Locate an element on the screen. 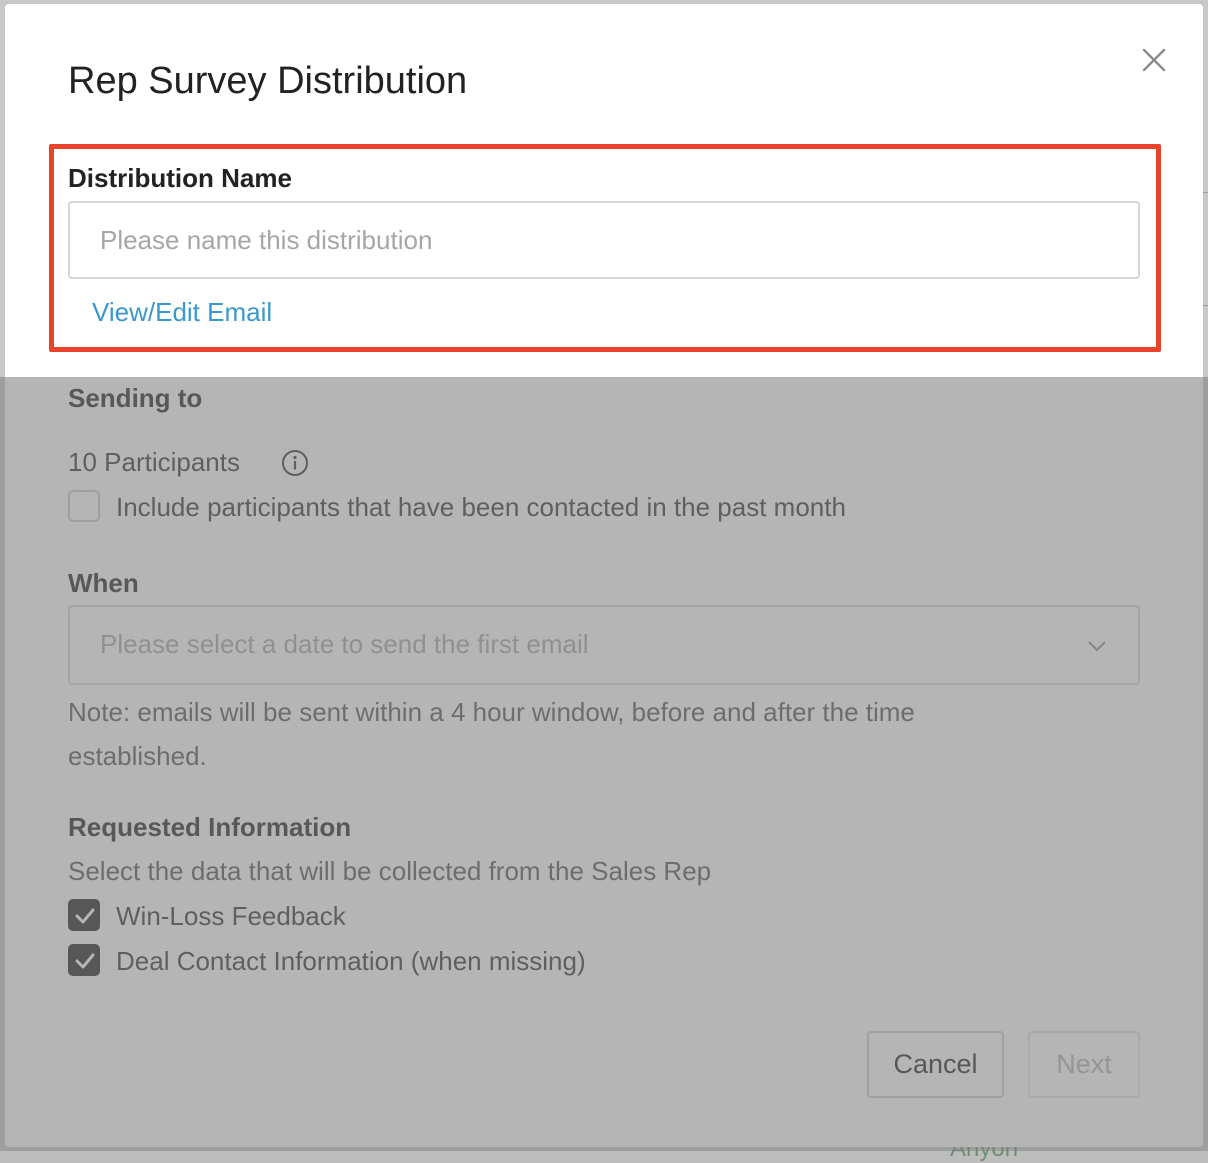  close-icon is located at coordinates (1154, 60).